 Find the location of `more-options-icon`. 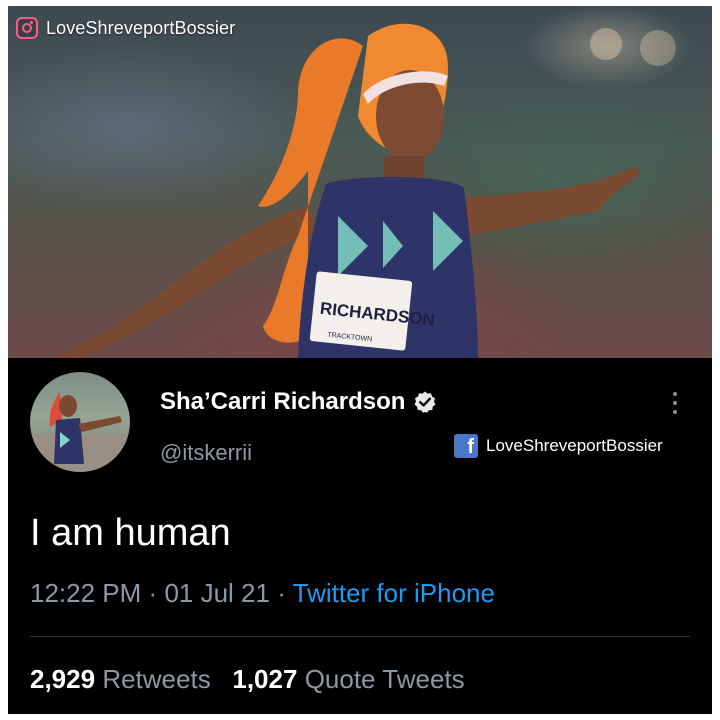

more-options-icon is located at coordinates (675, 407).